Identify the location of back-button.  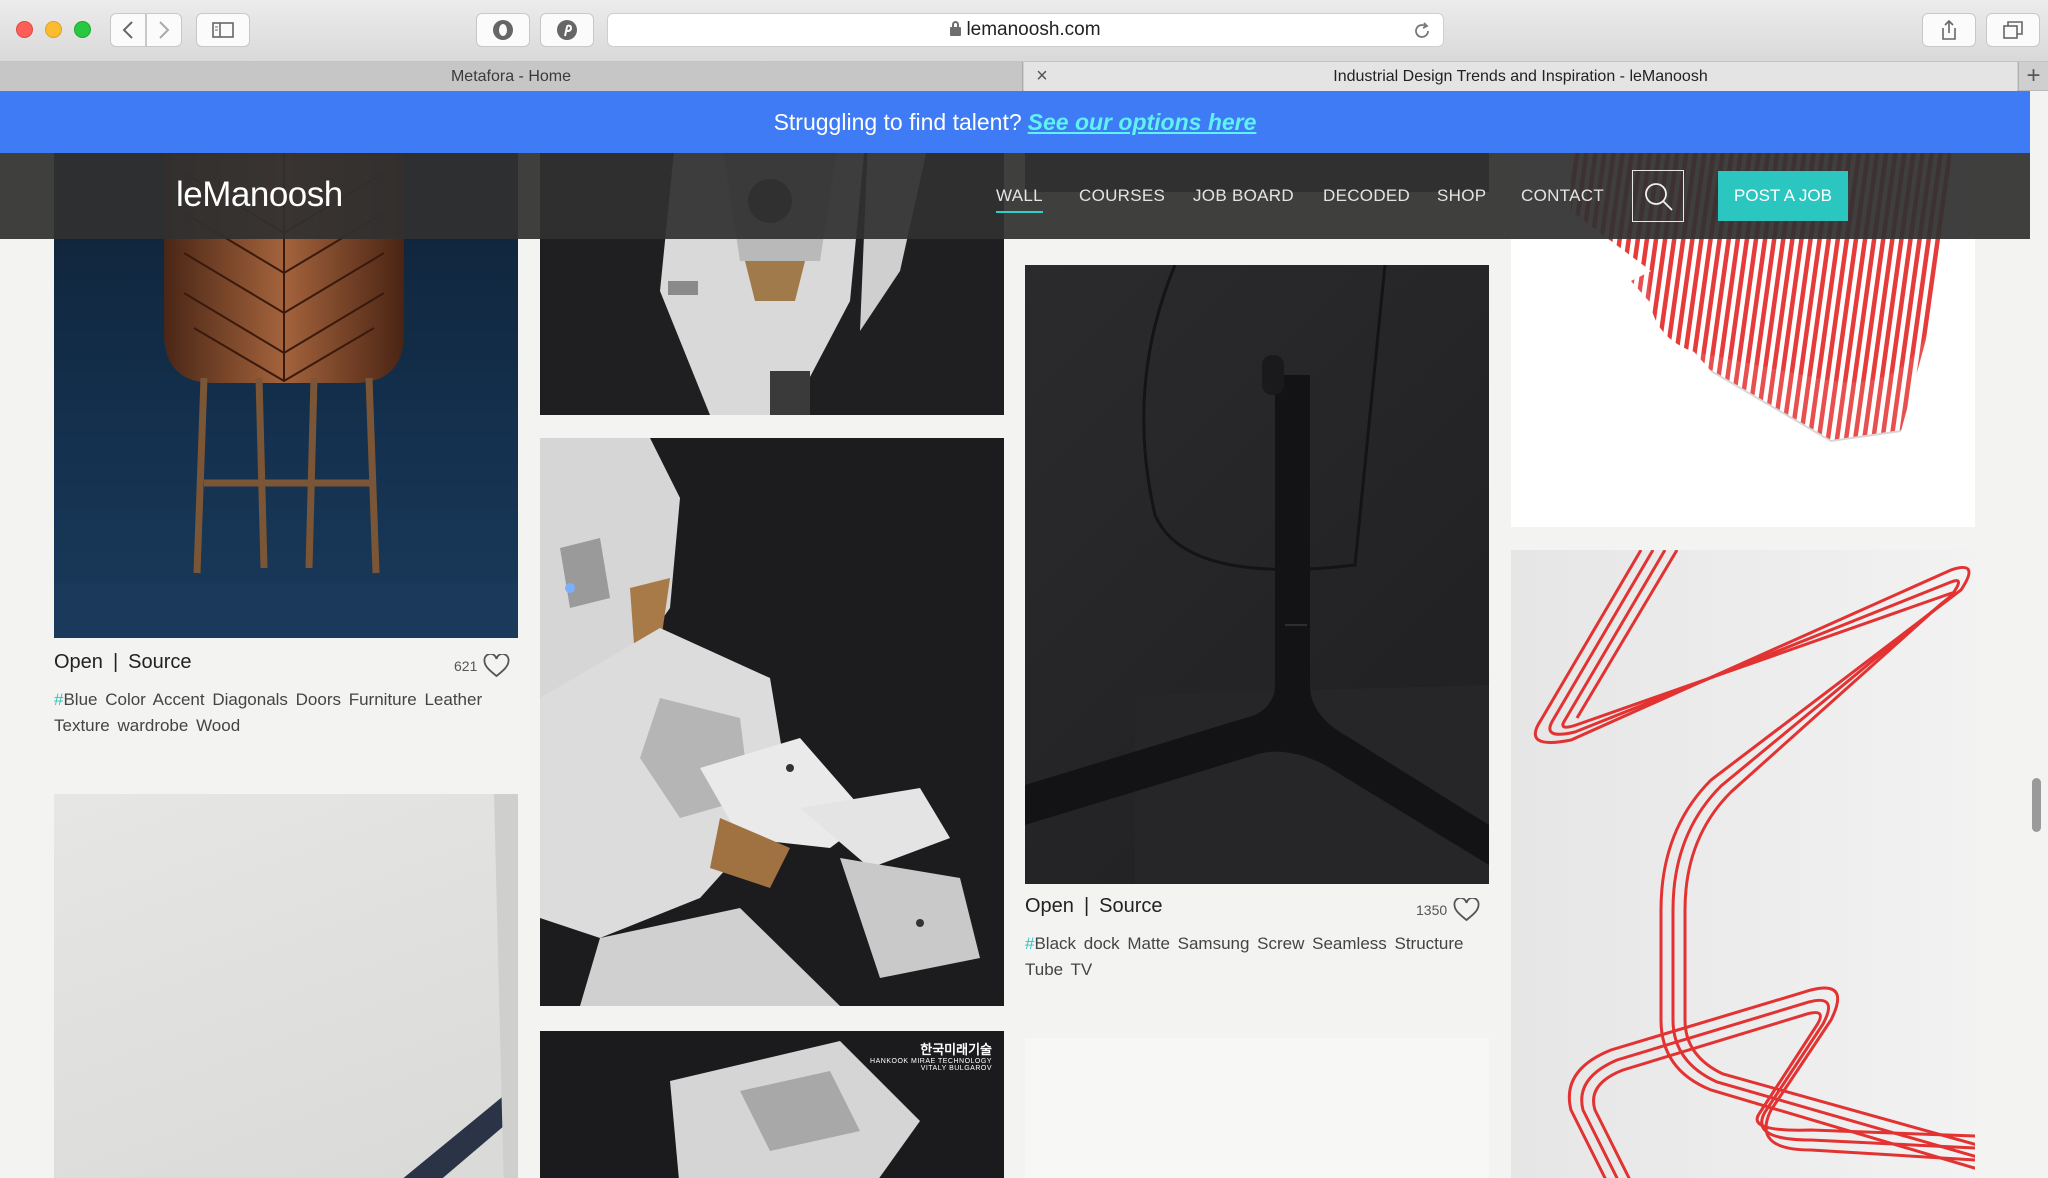
(128, 30).